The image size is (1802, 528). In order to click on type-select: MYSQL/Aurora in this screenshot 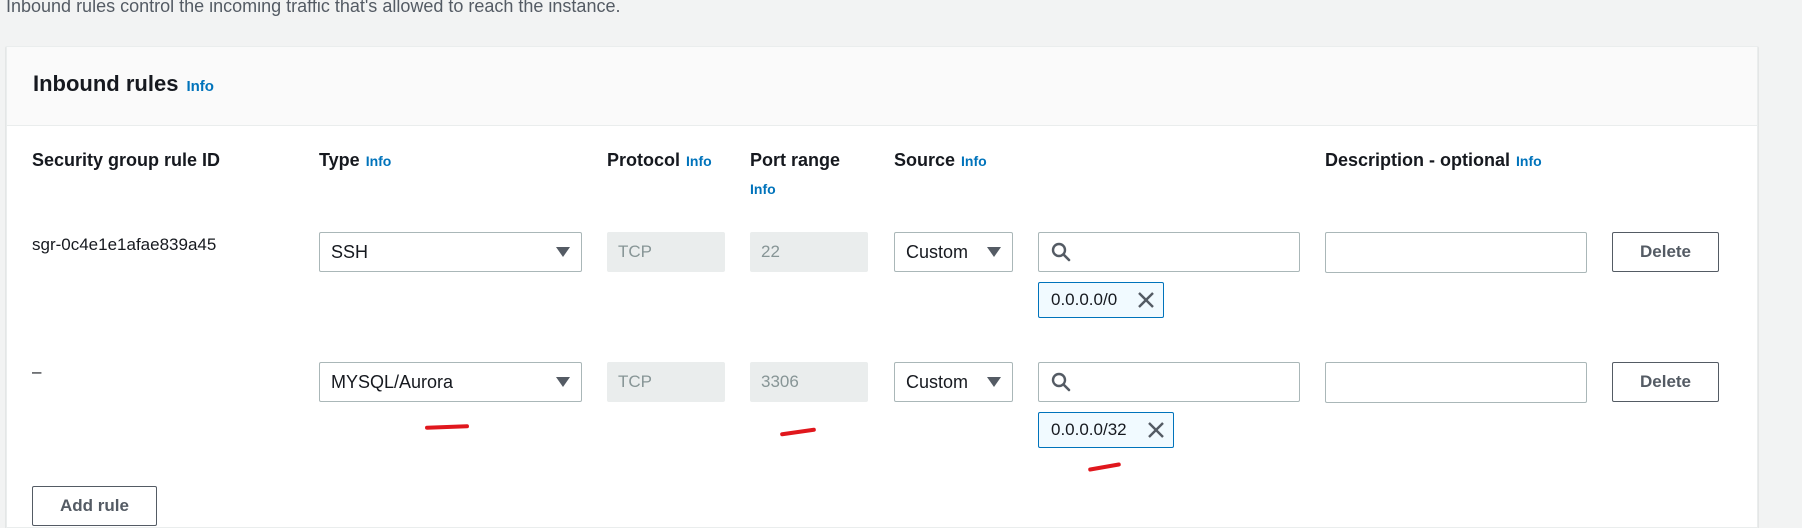, I will do `click(450, 382)`.